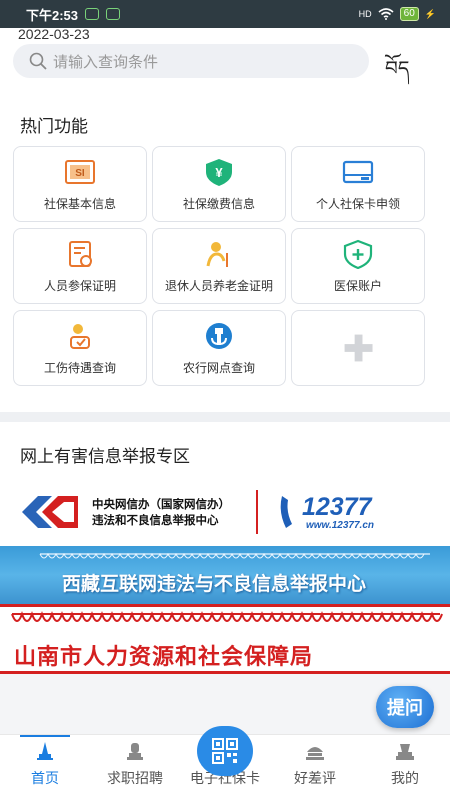  I want to click on e-social-card-button, so click(225, 751).